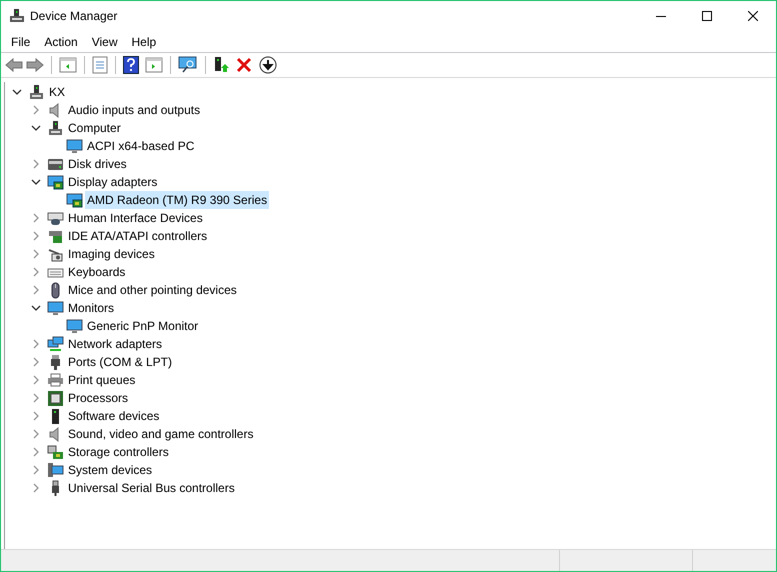 This screenshot has height=572, width=777. Describe the element at coordinates (35, 65) in the screenshot. I see `forward-arrow-icon` at that location.